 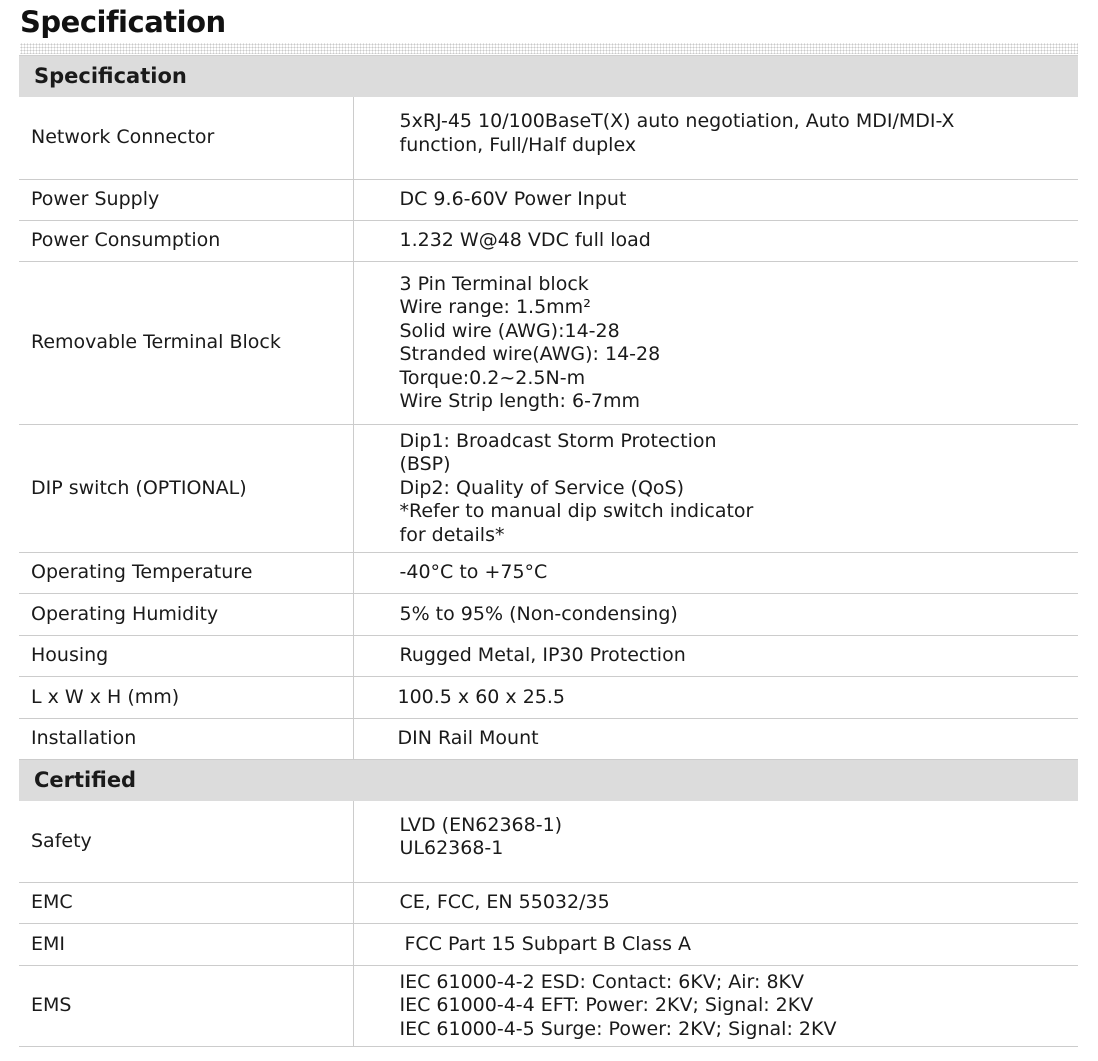 I want to click on value-line: 3 Pin Terminal block, so click(x=494, y=283).